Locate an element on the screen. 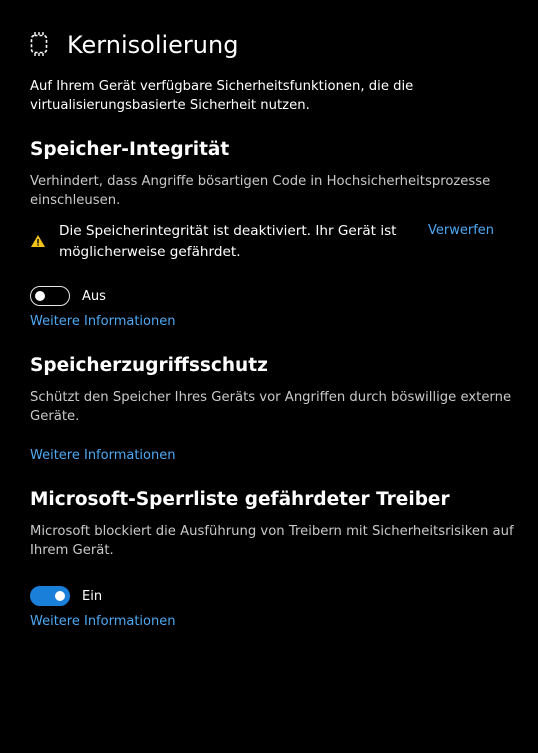 The image size is (538, 753). core-isolation-chip-icon is located at coordinates (39, 44).